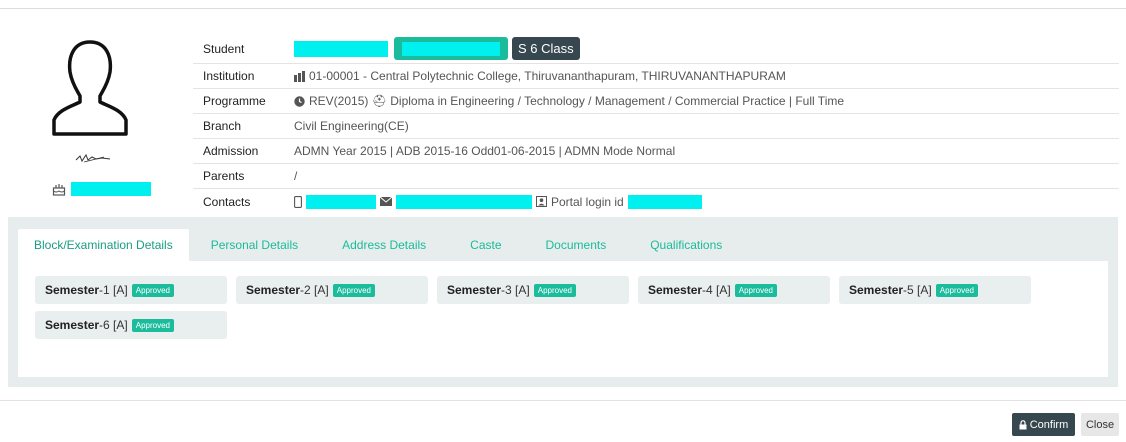 Image resolution: width=1126 pixels, height=442 pixels. I want to click on student-value: S 6 Class, so click(437, 48).